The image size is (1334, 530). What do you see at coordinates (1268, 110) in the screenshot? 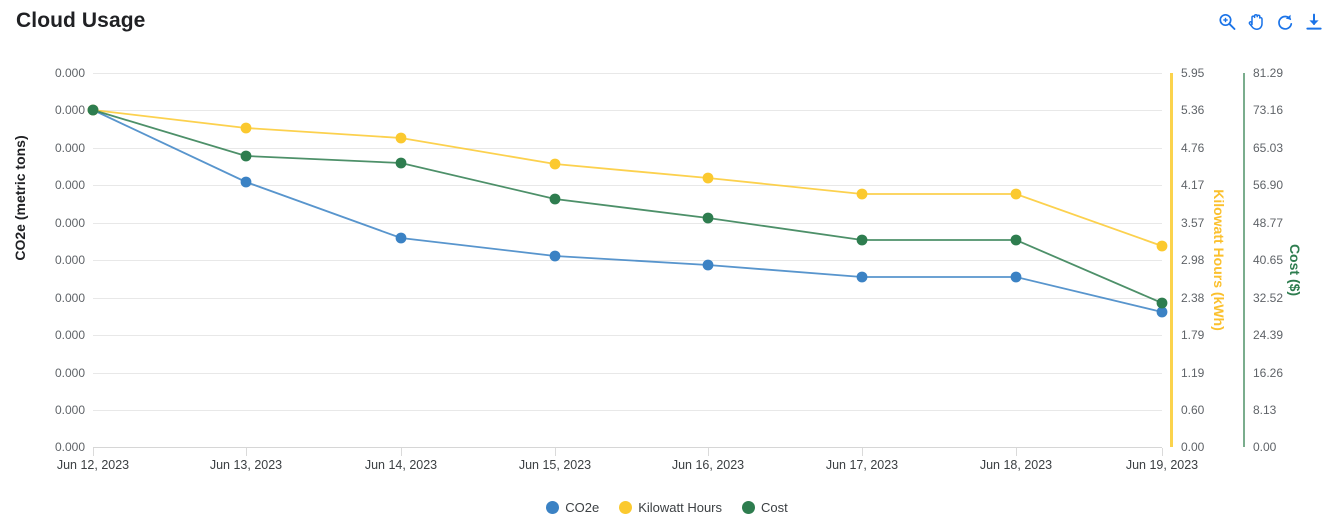
I see `cost-axis-tick-label: 73.16` at bounding box center [1268, 110].